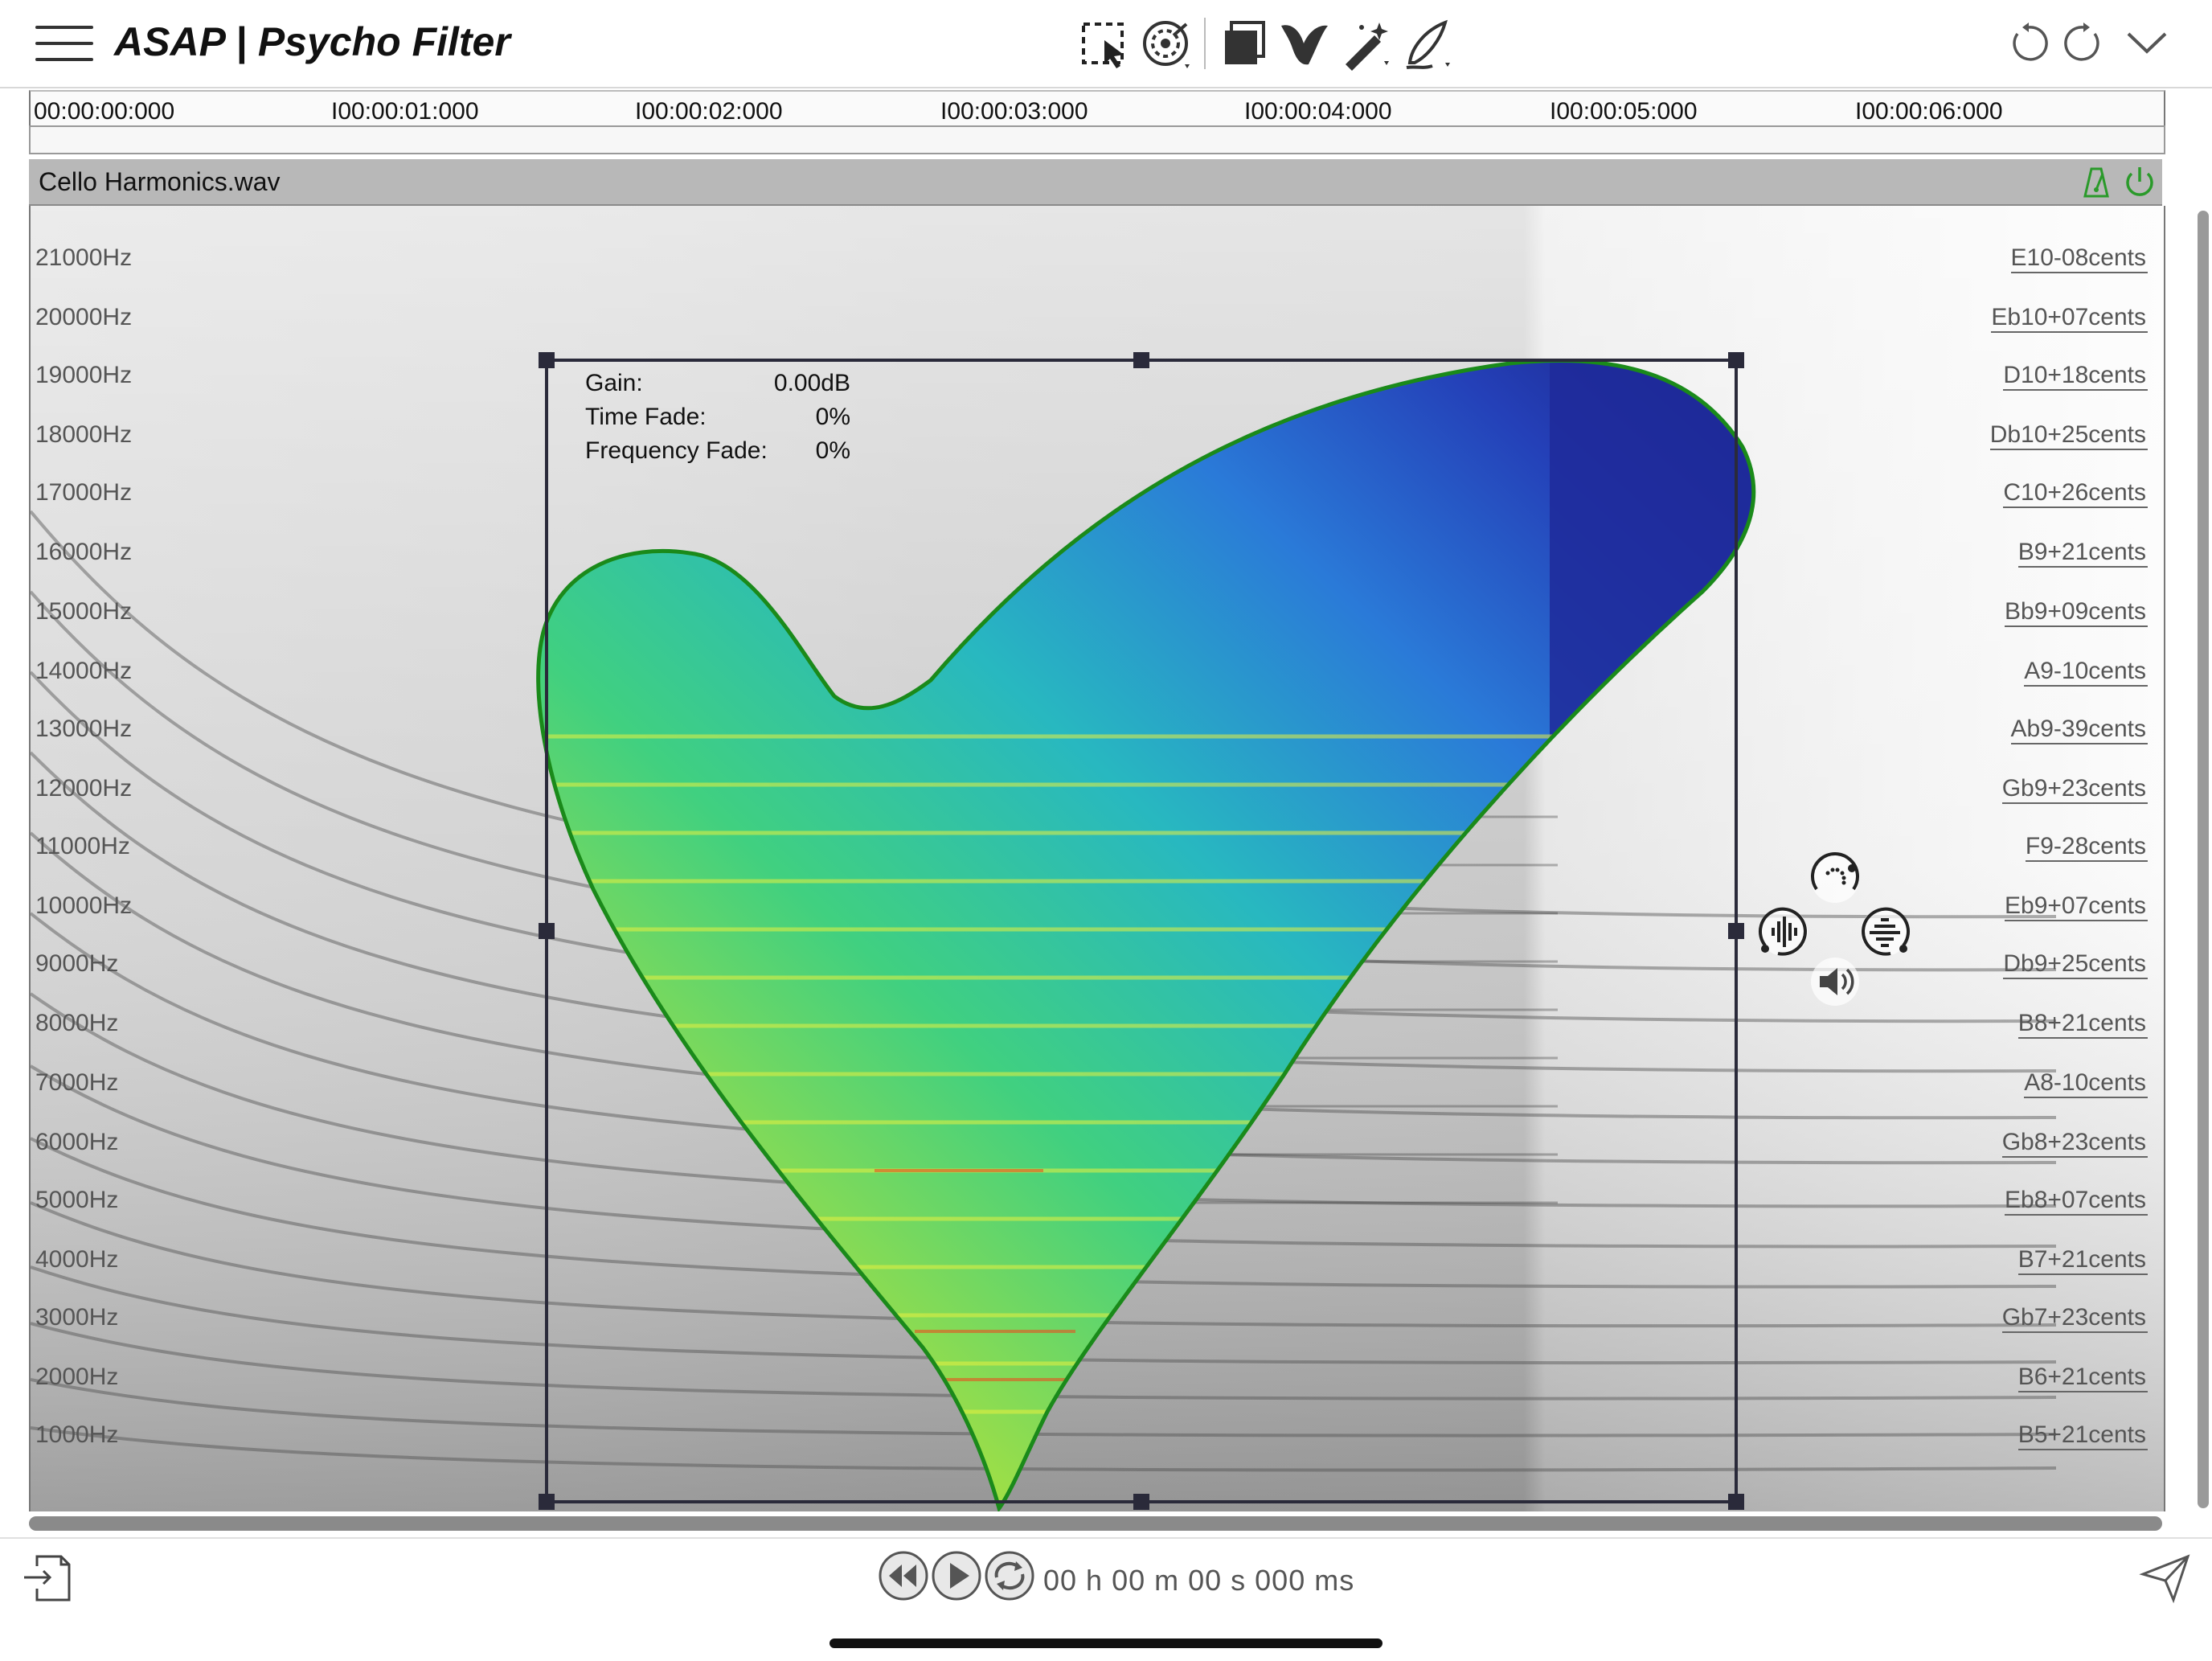 This screenshot has height=1661, width=2212. What do you see at coordinates (2074, 1318) in the screenshot?
I see `pitch-label: Gb7+23cents` at bounding box center [2074, 1318].